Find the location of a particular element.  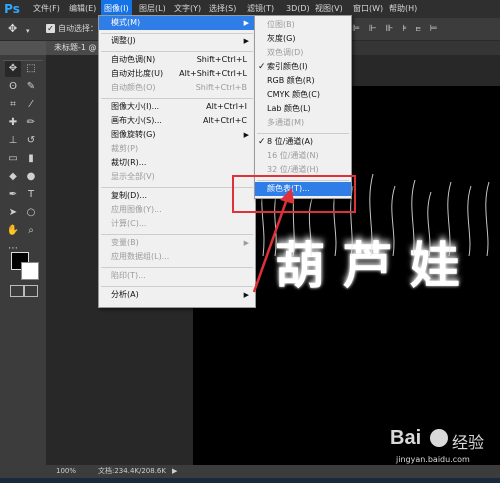

tools-panel: ✥ ⬚ ʘ ✎ ⌗ ⁄ ✚ ✏ ⊥ ↺ ▭ ▮ ◆ ● ✒ T ➤ ○ ✋ ⌕ ⋯ is located at coordinates (23, 266).